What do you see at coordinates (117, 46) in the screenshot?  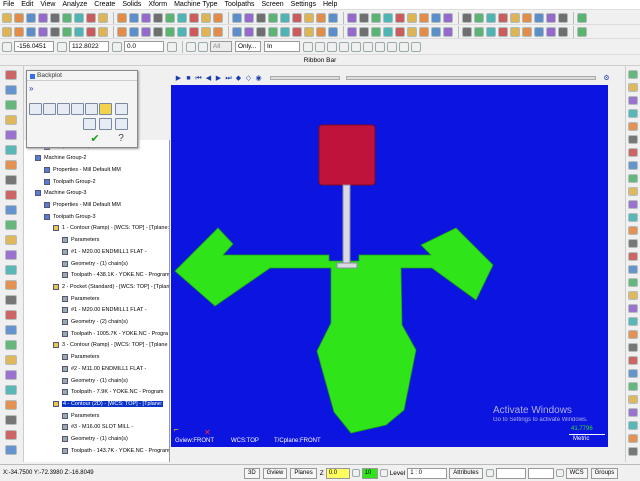 I see `z-coordinate-icon` at bounding box center [117, 46].